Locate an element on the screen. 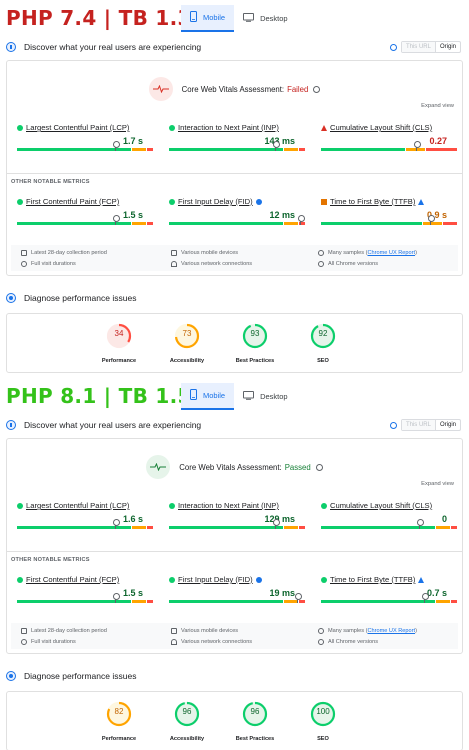 The width and height of the screenshot is (469, 750). score-gauge-performance: 34 Performance is located at coordinates (119, 346).